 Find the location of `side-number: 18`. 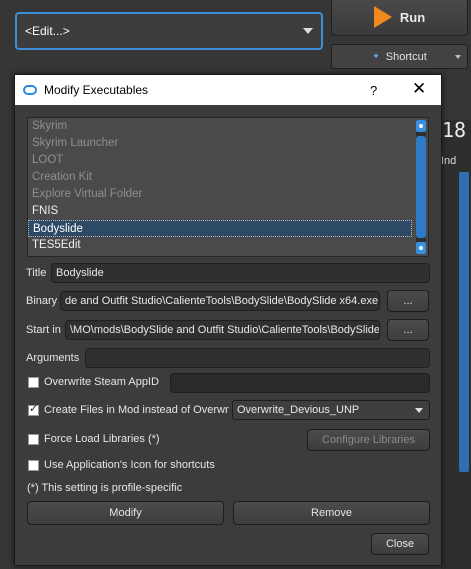

side-number: 18 is located at coordinates (454, 130).